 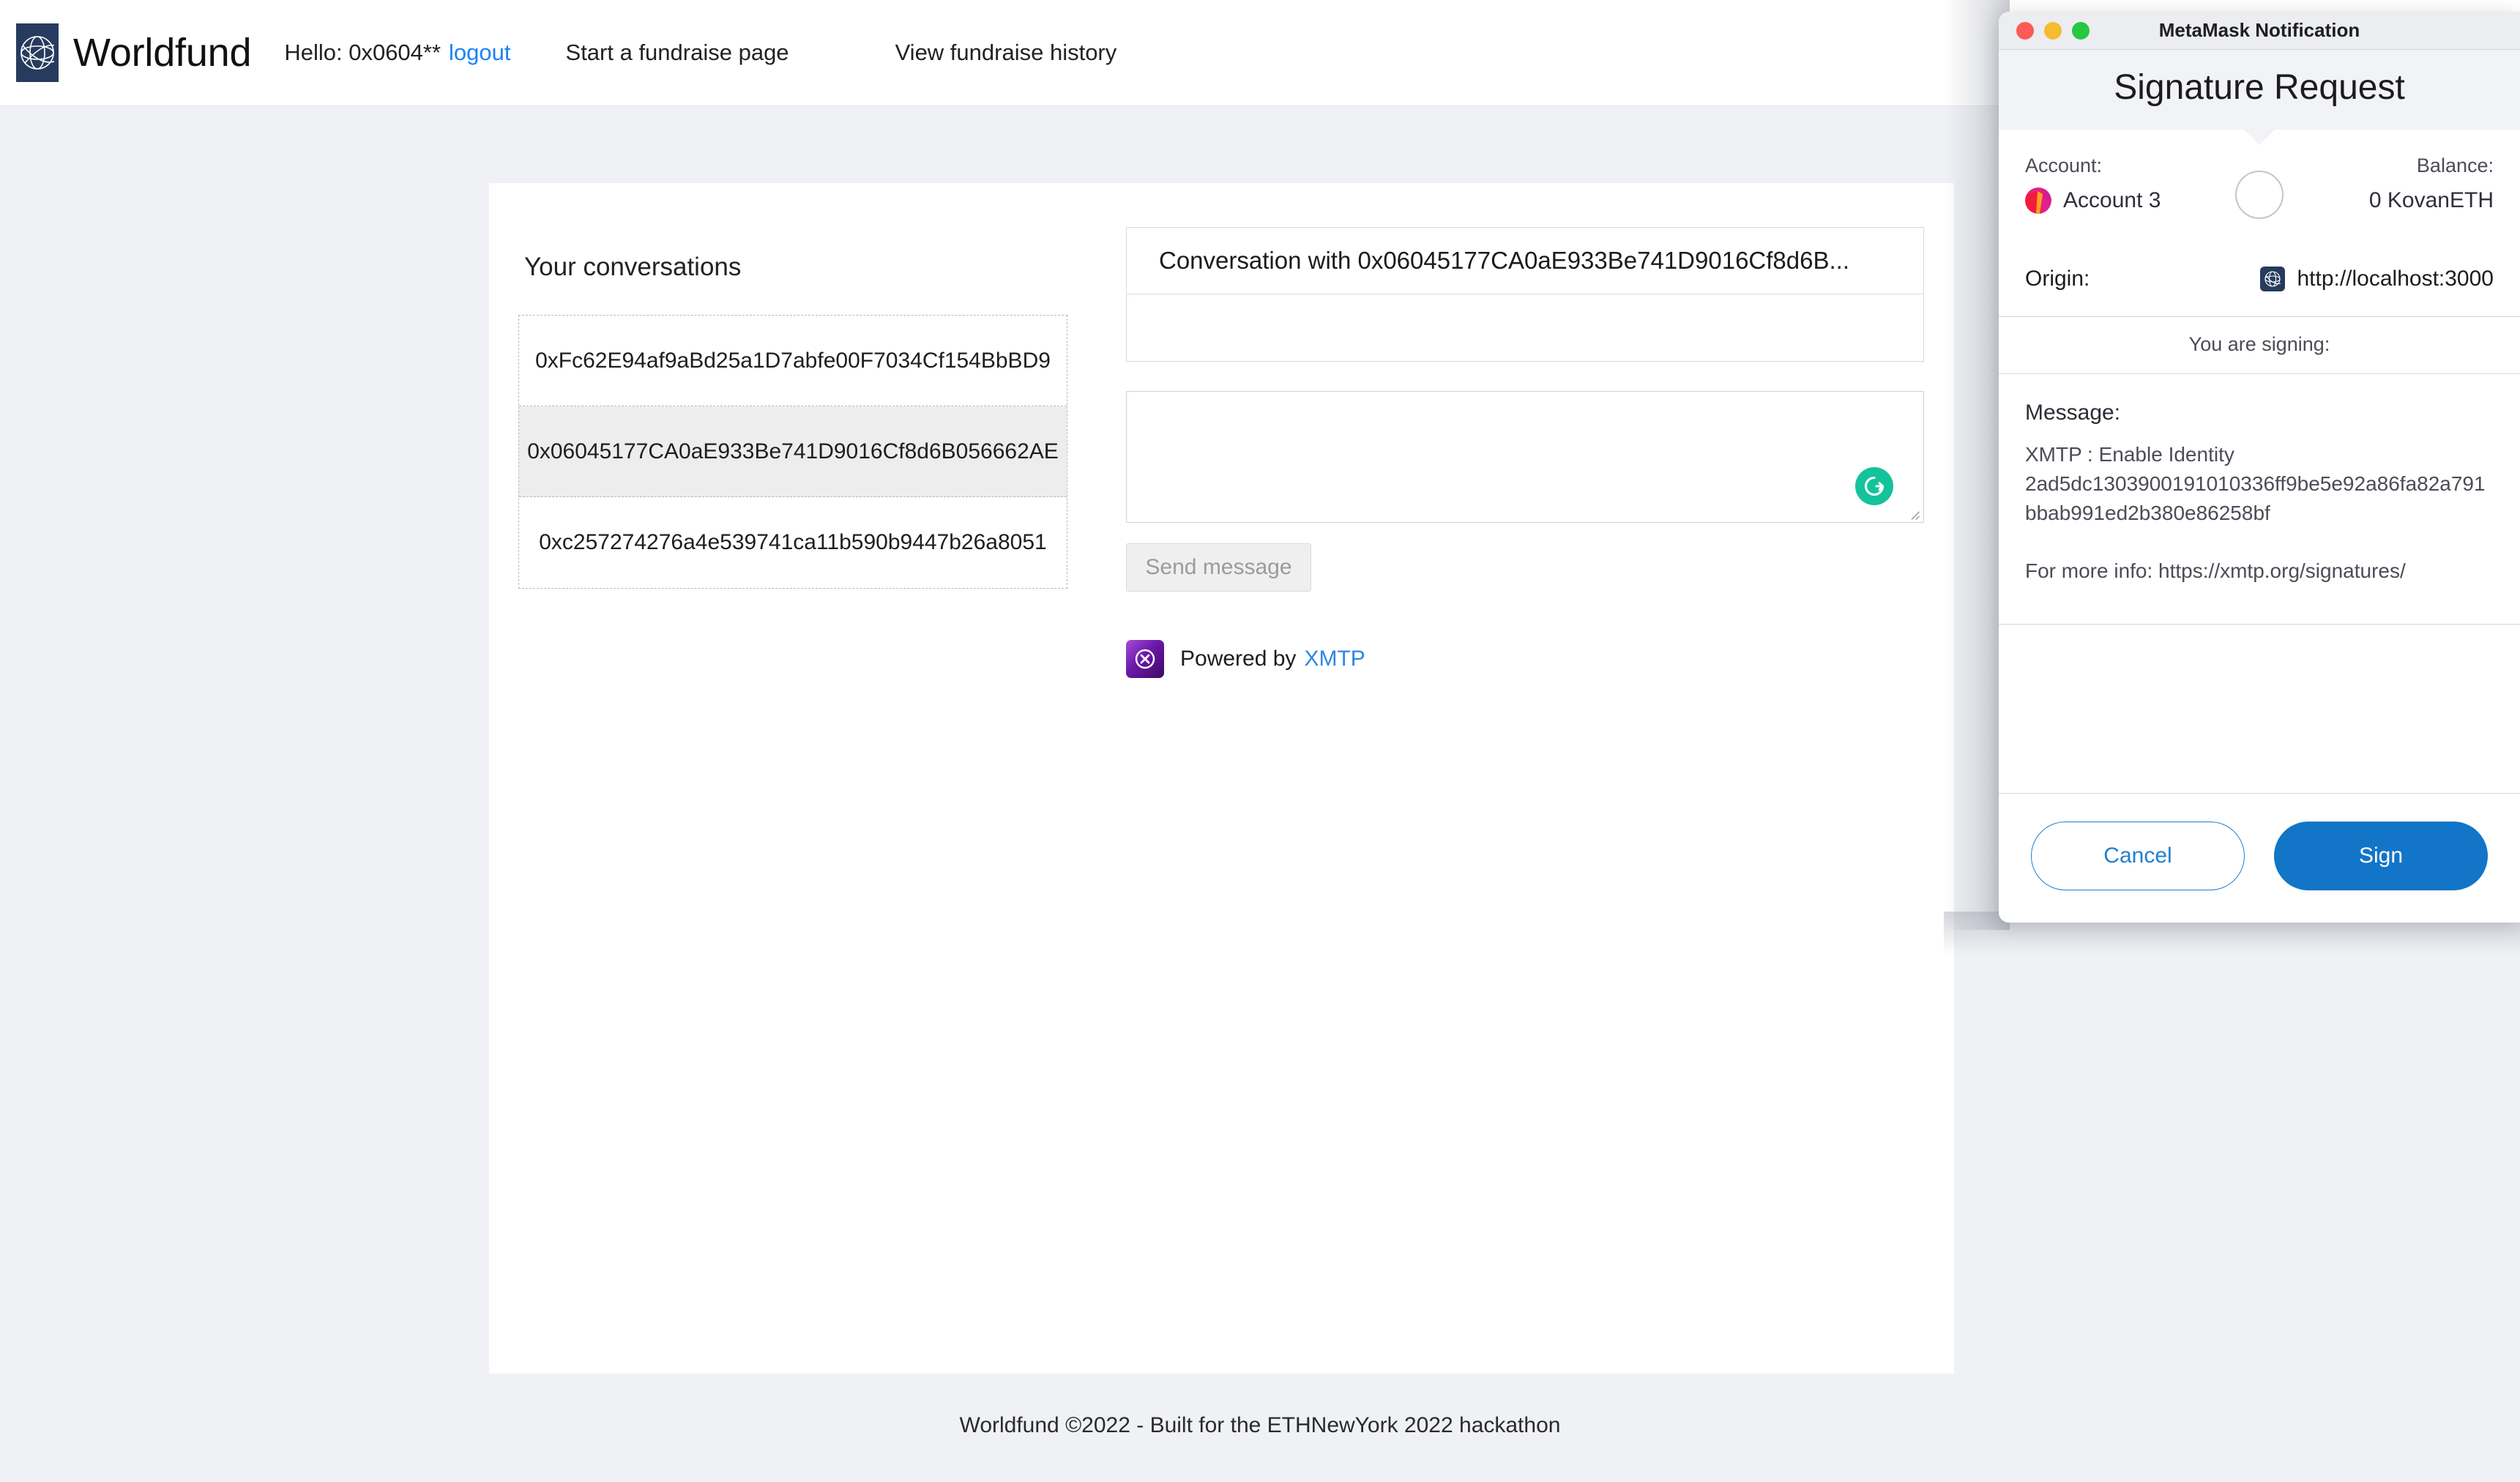 I want to click on message-compose-area, so click(x=1525, y=457).